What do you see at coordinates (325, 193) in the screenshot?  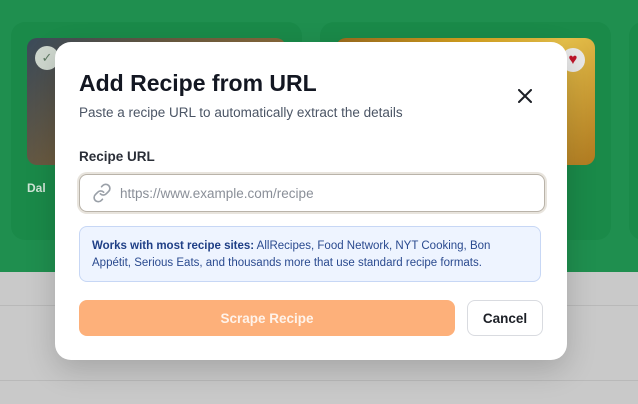 I see `recipe-url-input` at bounding box center [325, 193].